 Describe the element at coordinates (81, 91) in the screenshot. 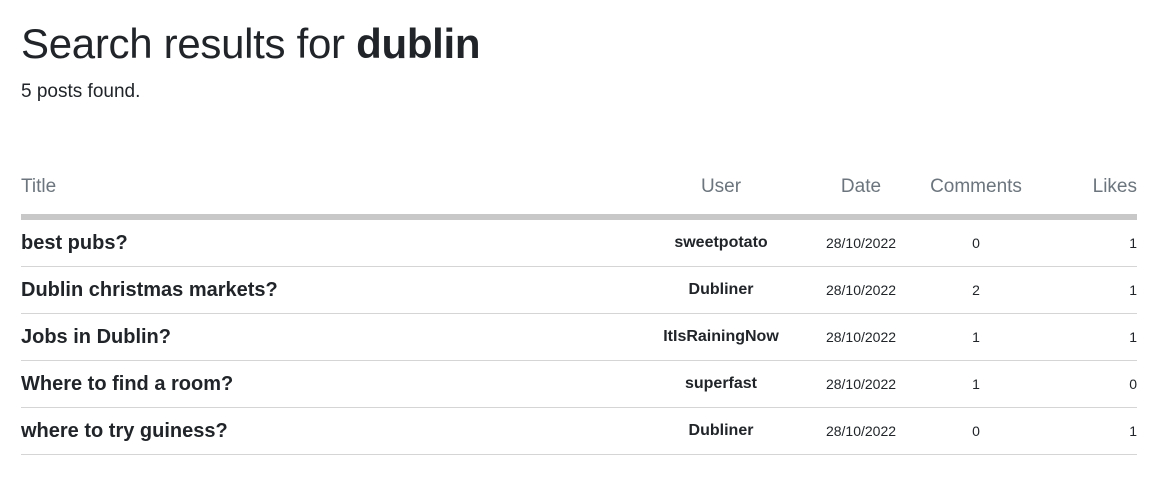

I see `result-count: 5 posts found.` at that location.